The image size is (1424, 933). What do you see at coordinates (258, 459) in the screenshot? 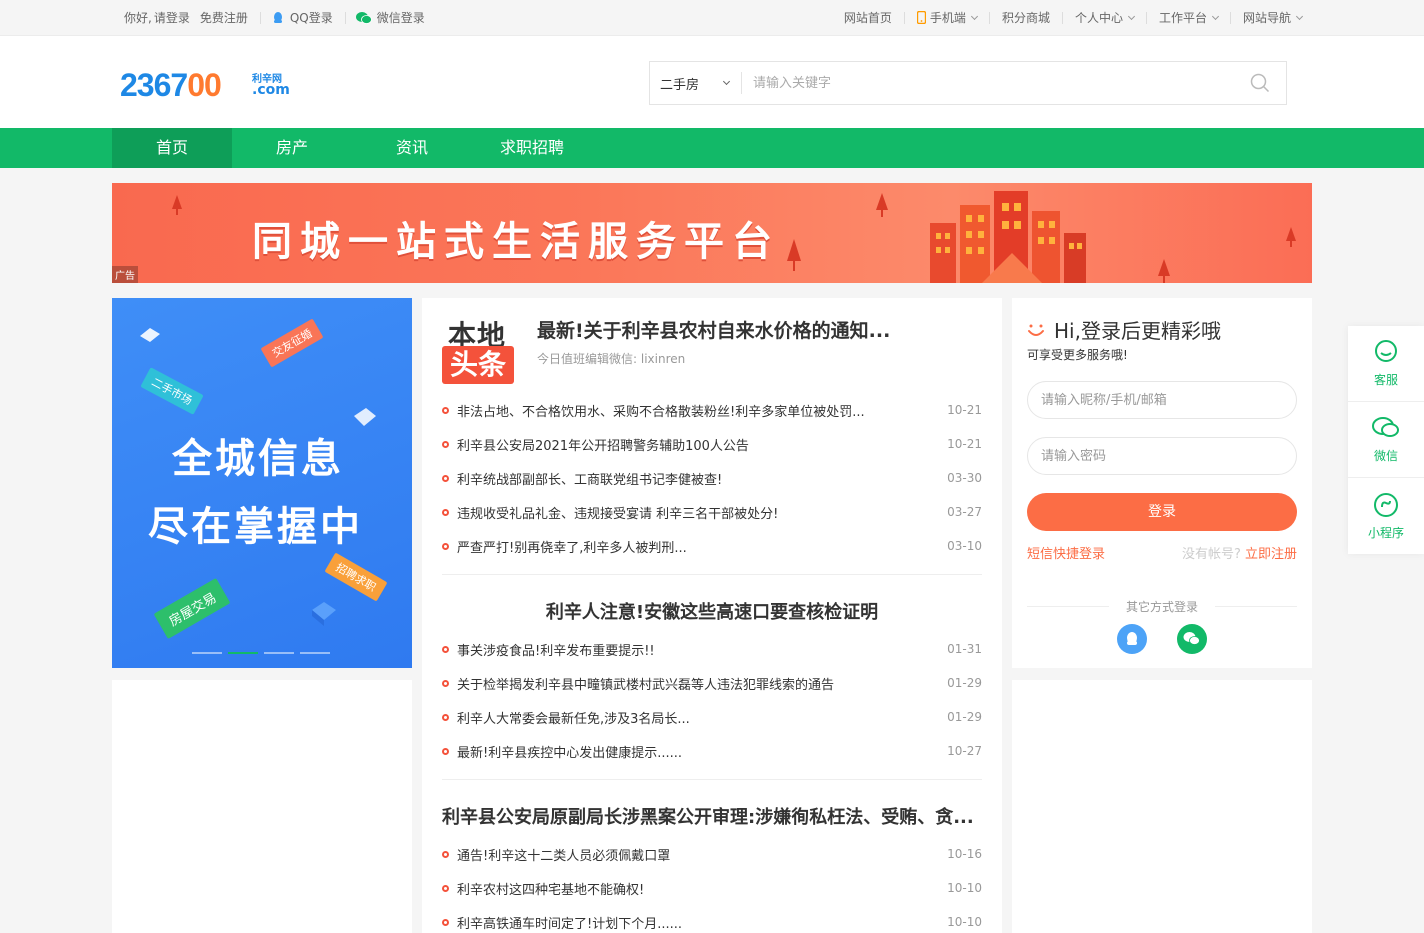
I see `promo-line1: 全城信息` at bounding box center [258, 459].